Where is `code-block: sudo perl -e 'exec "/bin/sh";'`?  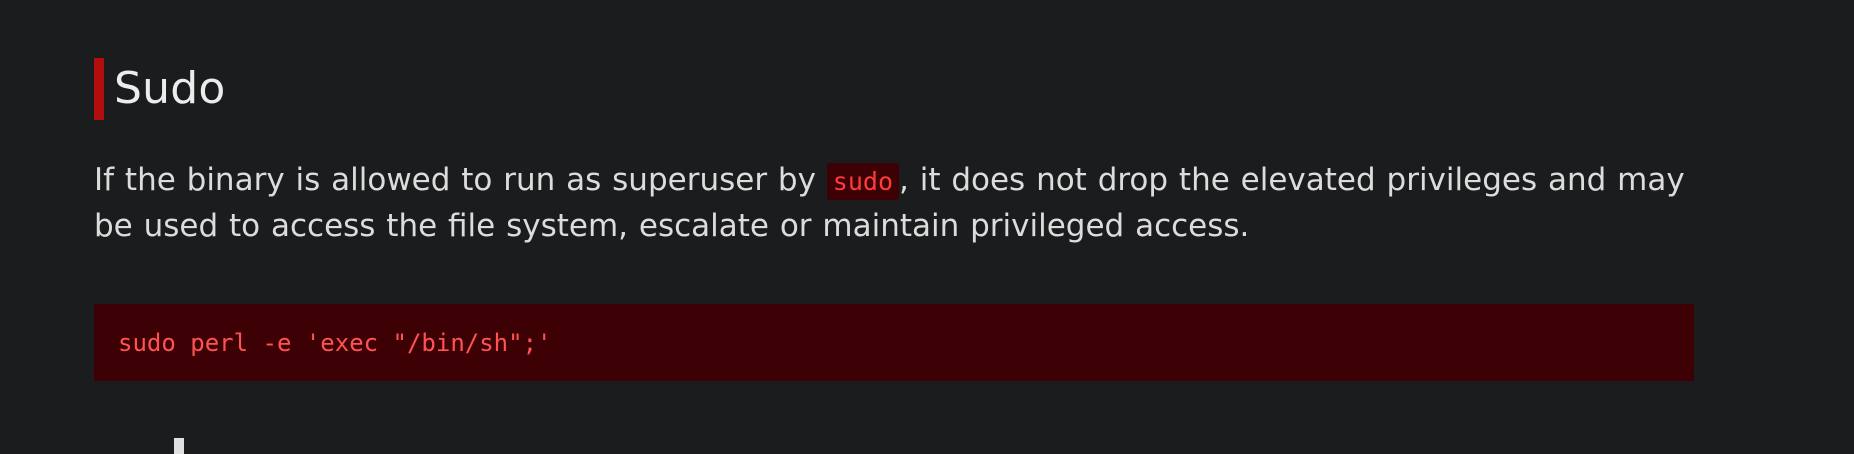
code-block: sudo perl -e 'exec "/bin/sh";' is located at coordinates (894, 342).